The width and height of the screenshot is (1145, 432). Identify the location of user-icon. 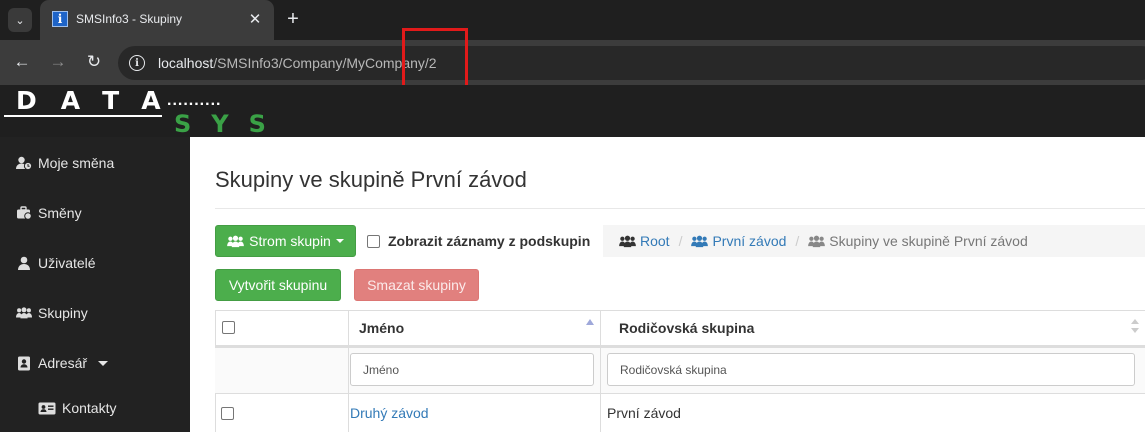
(24, 263).